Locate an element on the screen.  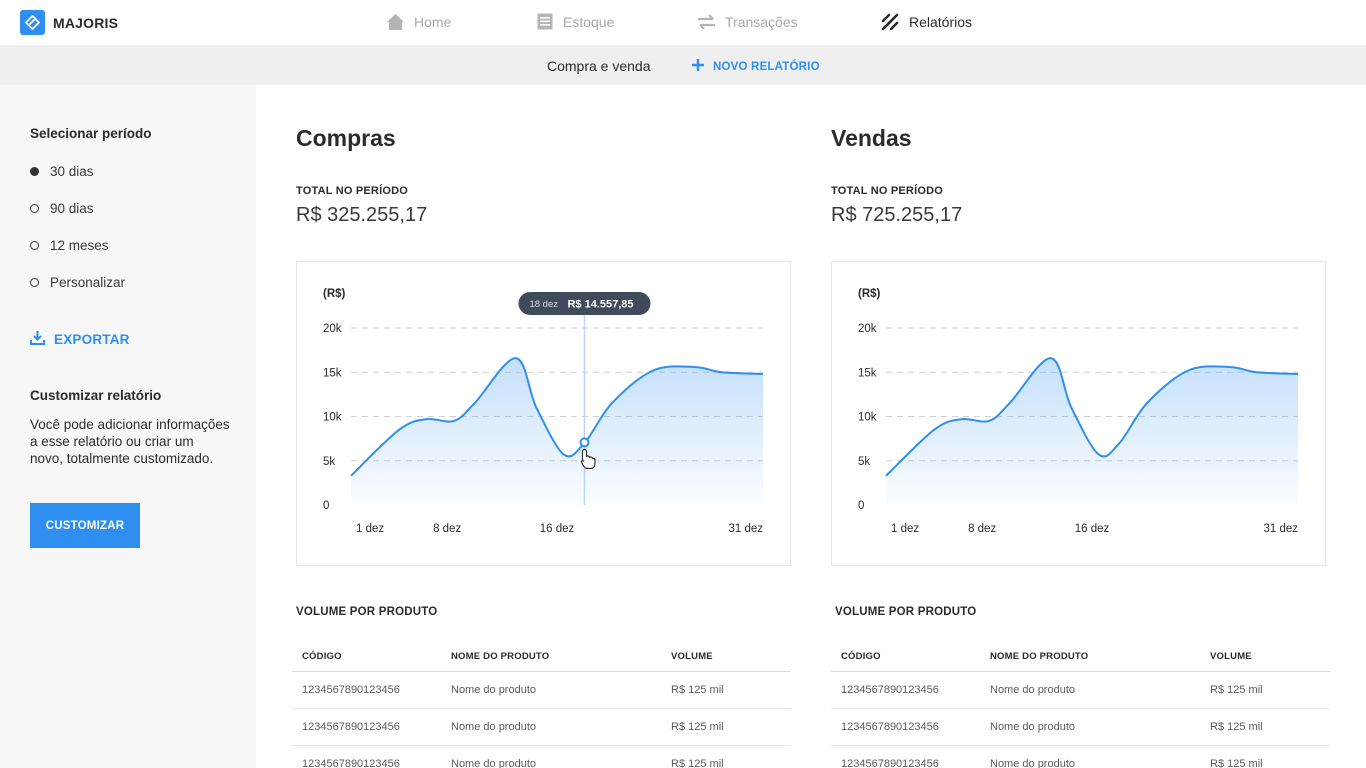
compras-volume-title: VOLUME POR PRODUTO is located at coordinates (367, 612).